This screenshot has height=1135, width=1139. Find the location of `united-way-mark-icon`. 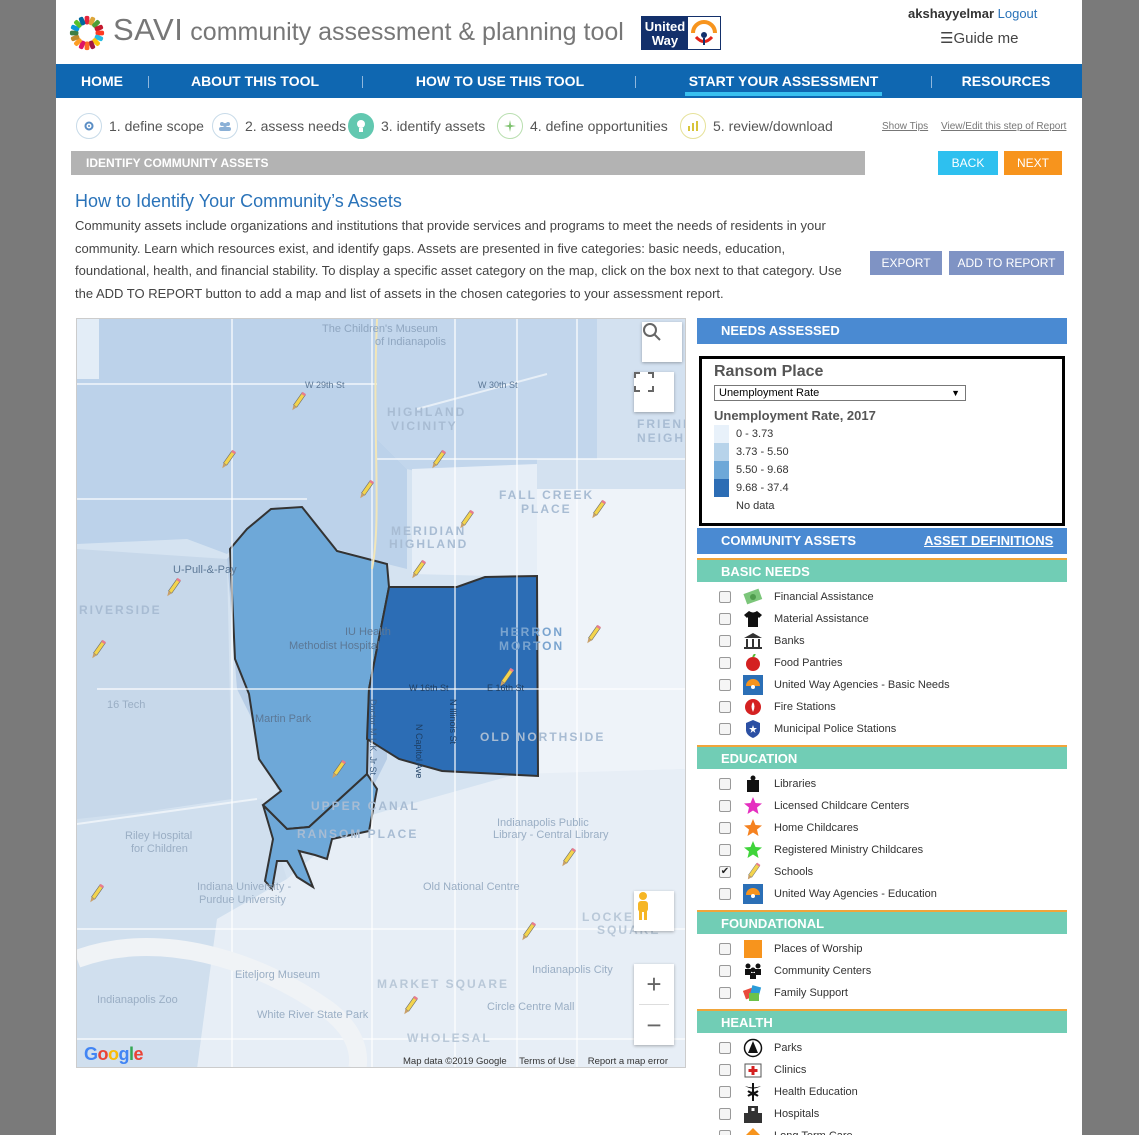

united-way-mark-icon is located at coordinates (704, 33).